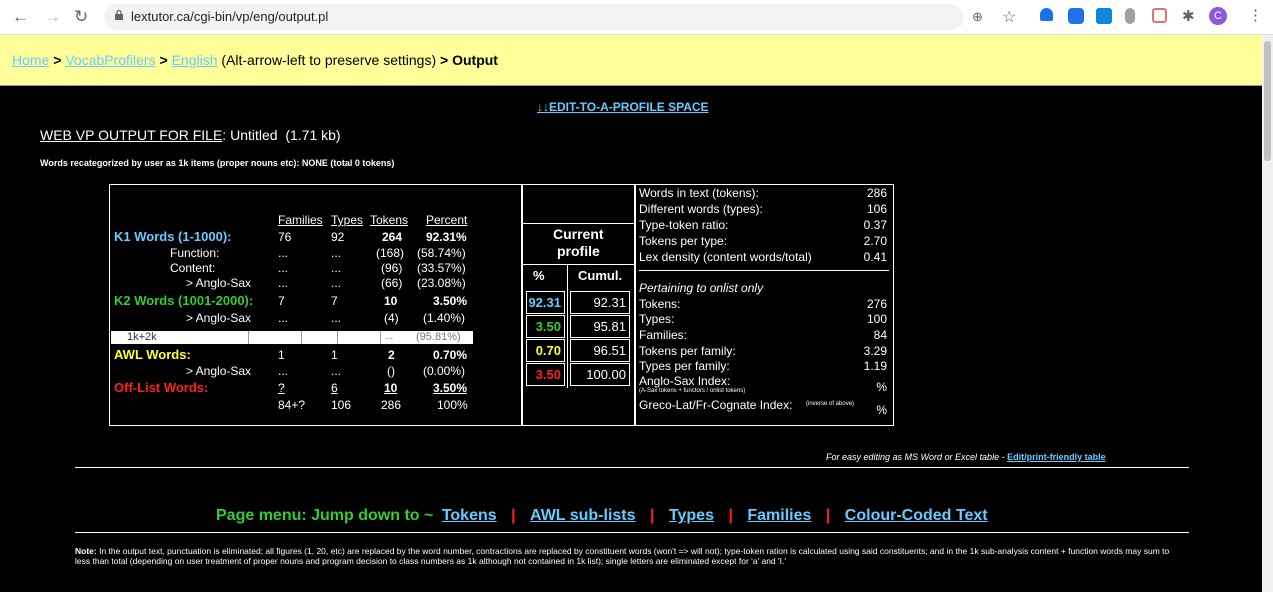  I want to click on extension-cap-icon, so click(1046, 14).